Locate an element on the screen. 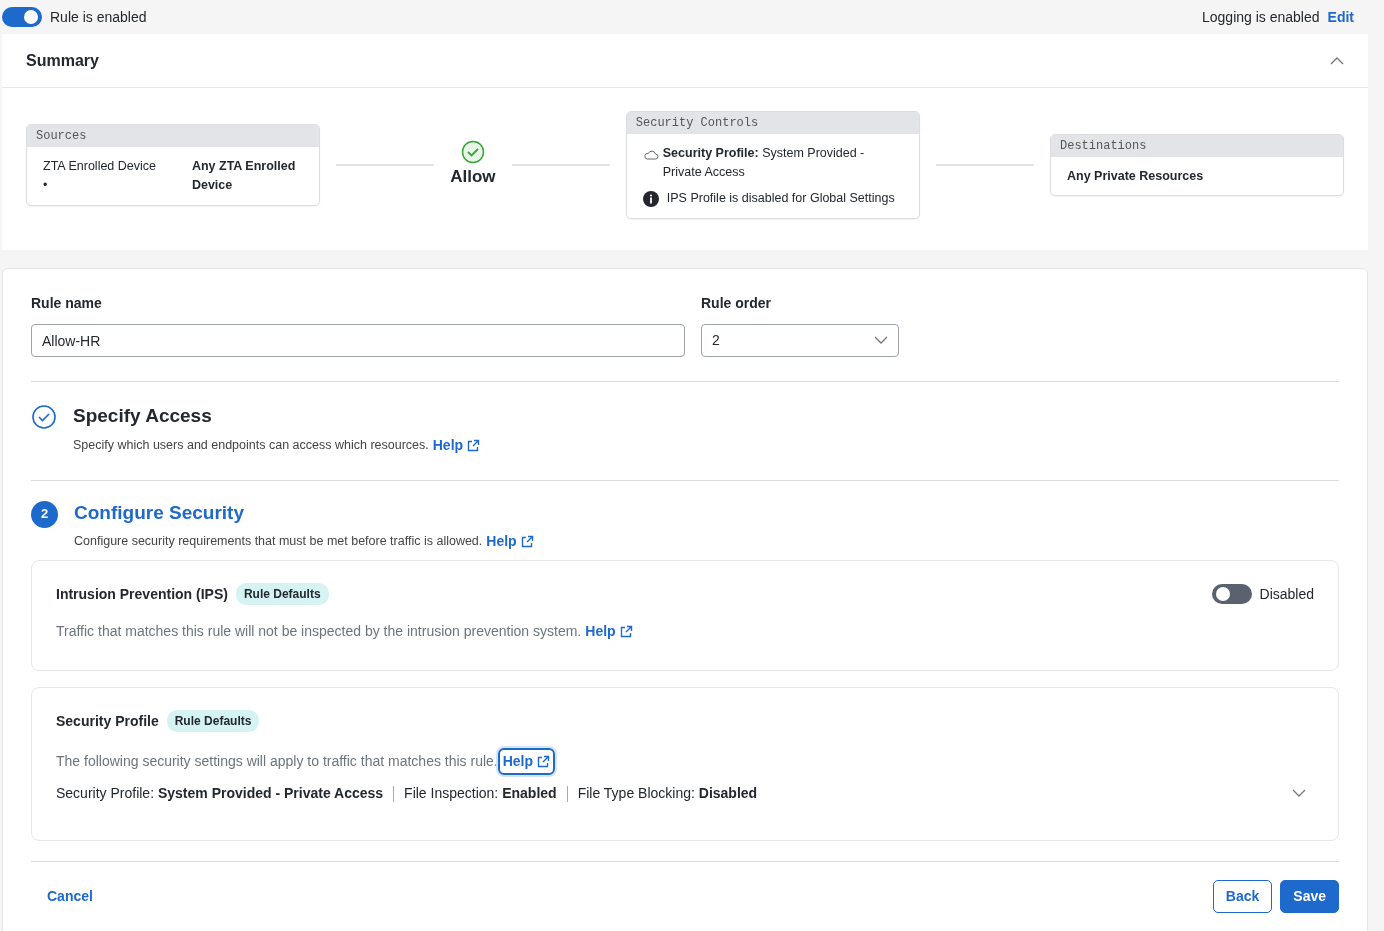 The image size is (1384, 931). save-button: Save is located at coordinates (1309, 896).